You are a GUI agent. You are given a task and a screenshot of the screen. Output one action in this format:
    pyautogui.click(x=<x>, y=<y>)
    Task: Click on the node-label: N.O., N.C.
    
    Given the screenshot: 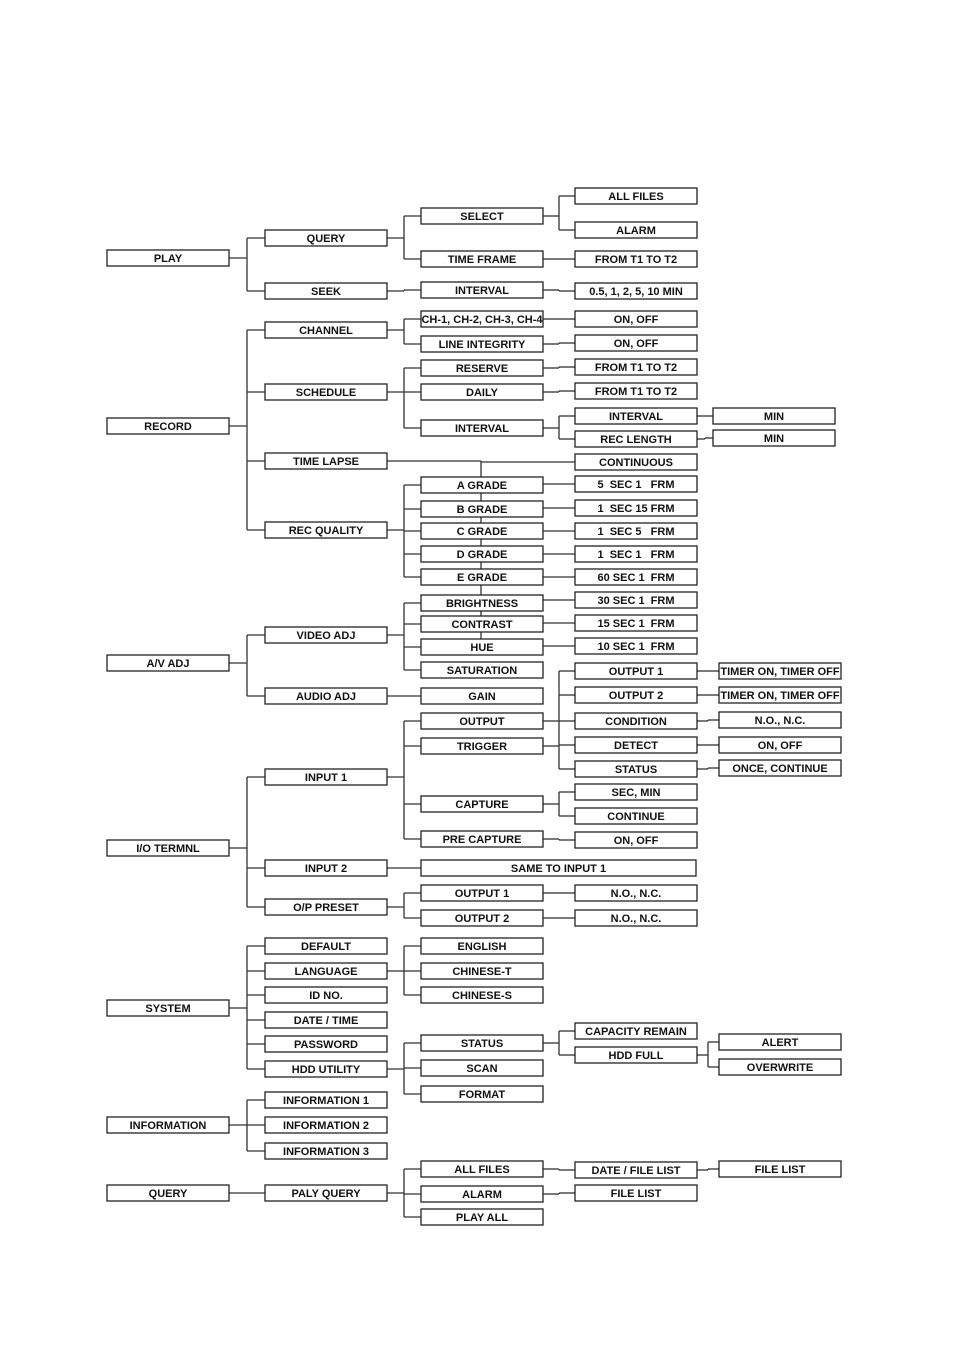 What is the action you would take?
    pyautogui.click(x=636, y=894)
    